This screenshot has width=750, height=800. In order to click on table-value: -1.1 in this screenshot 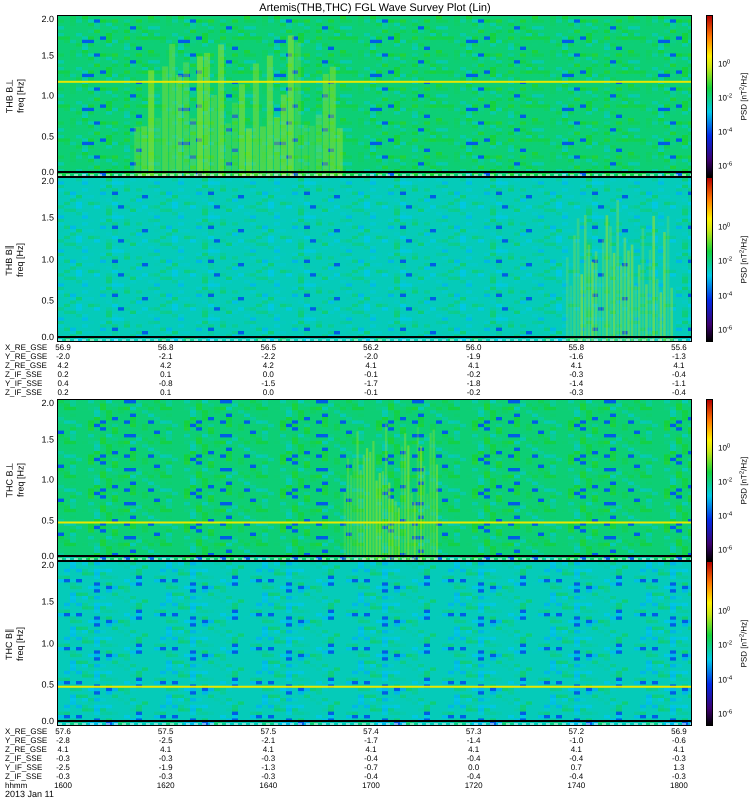, I will do `click(679, 383)`.